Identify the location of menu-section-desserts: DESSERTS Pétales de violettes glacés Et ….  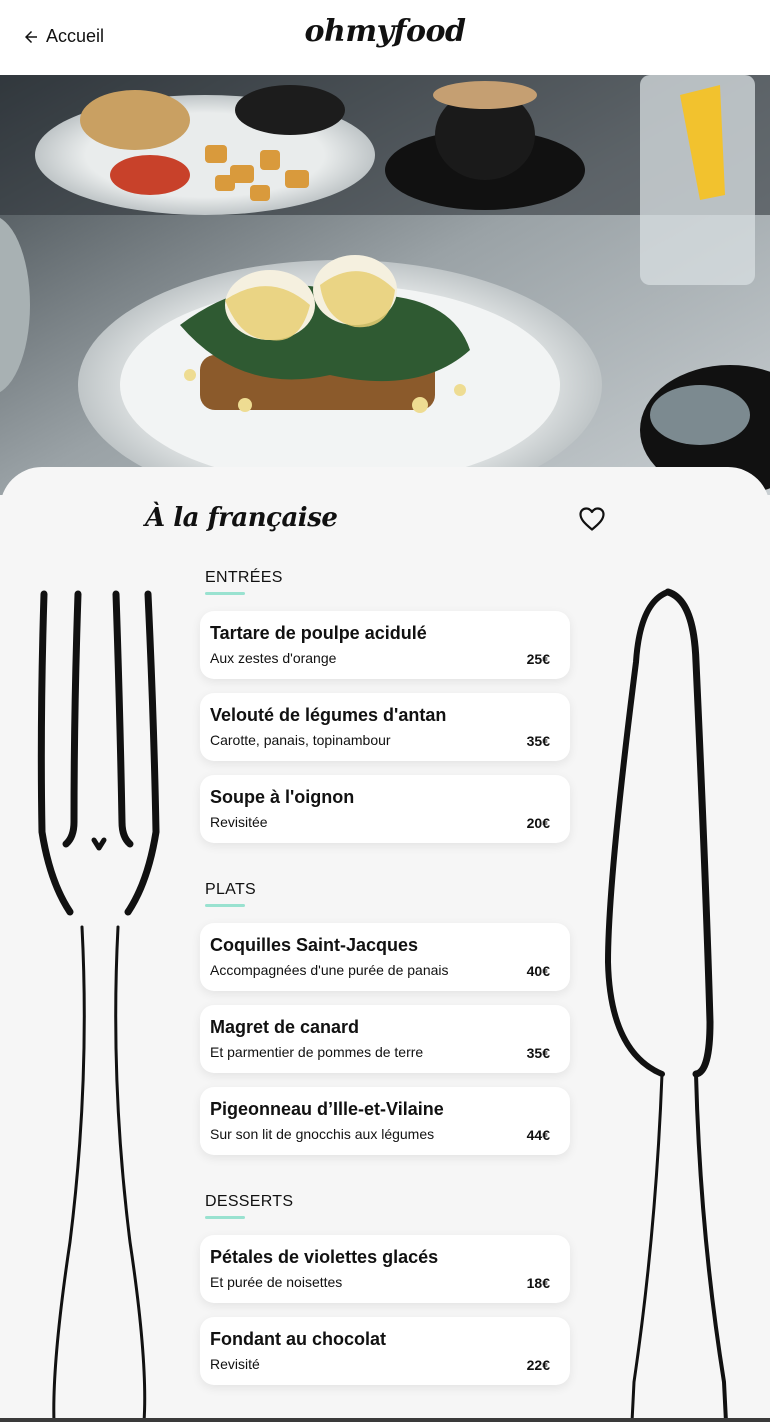
(385, 1288).